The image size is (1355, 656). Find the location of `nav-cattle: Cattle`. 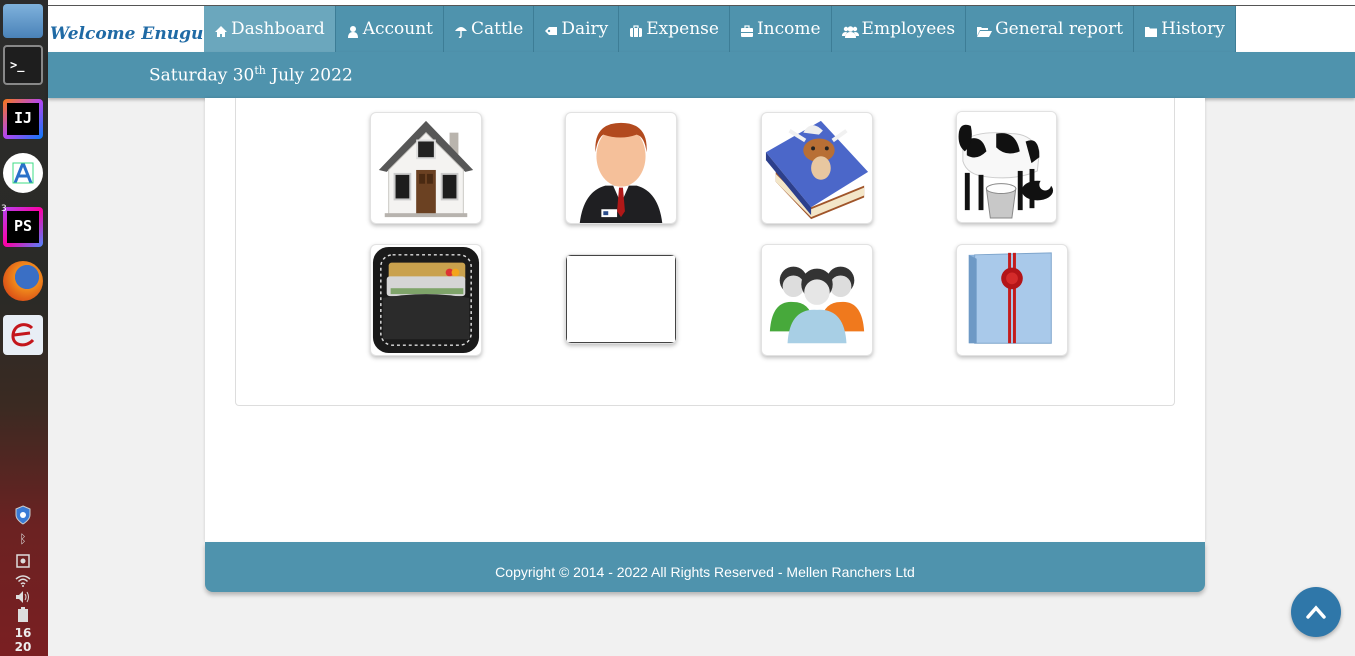

nav-cattle: Cattle is located at coordinates (489, 29).